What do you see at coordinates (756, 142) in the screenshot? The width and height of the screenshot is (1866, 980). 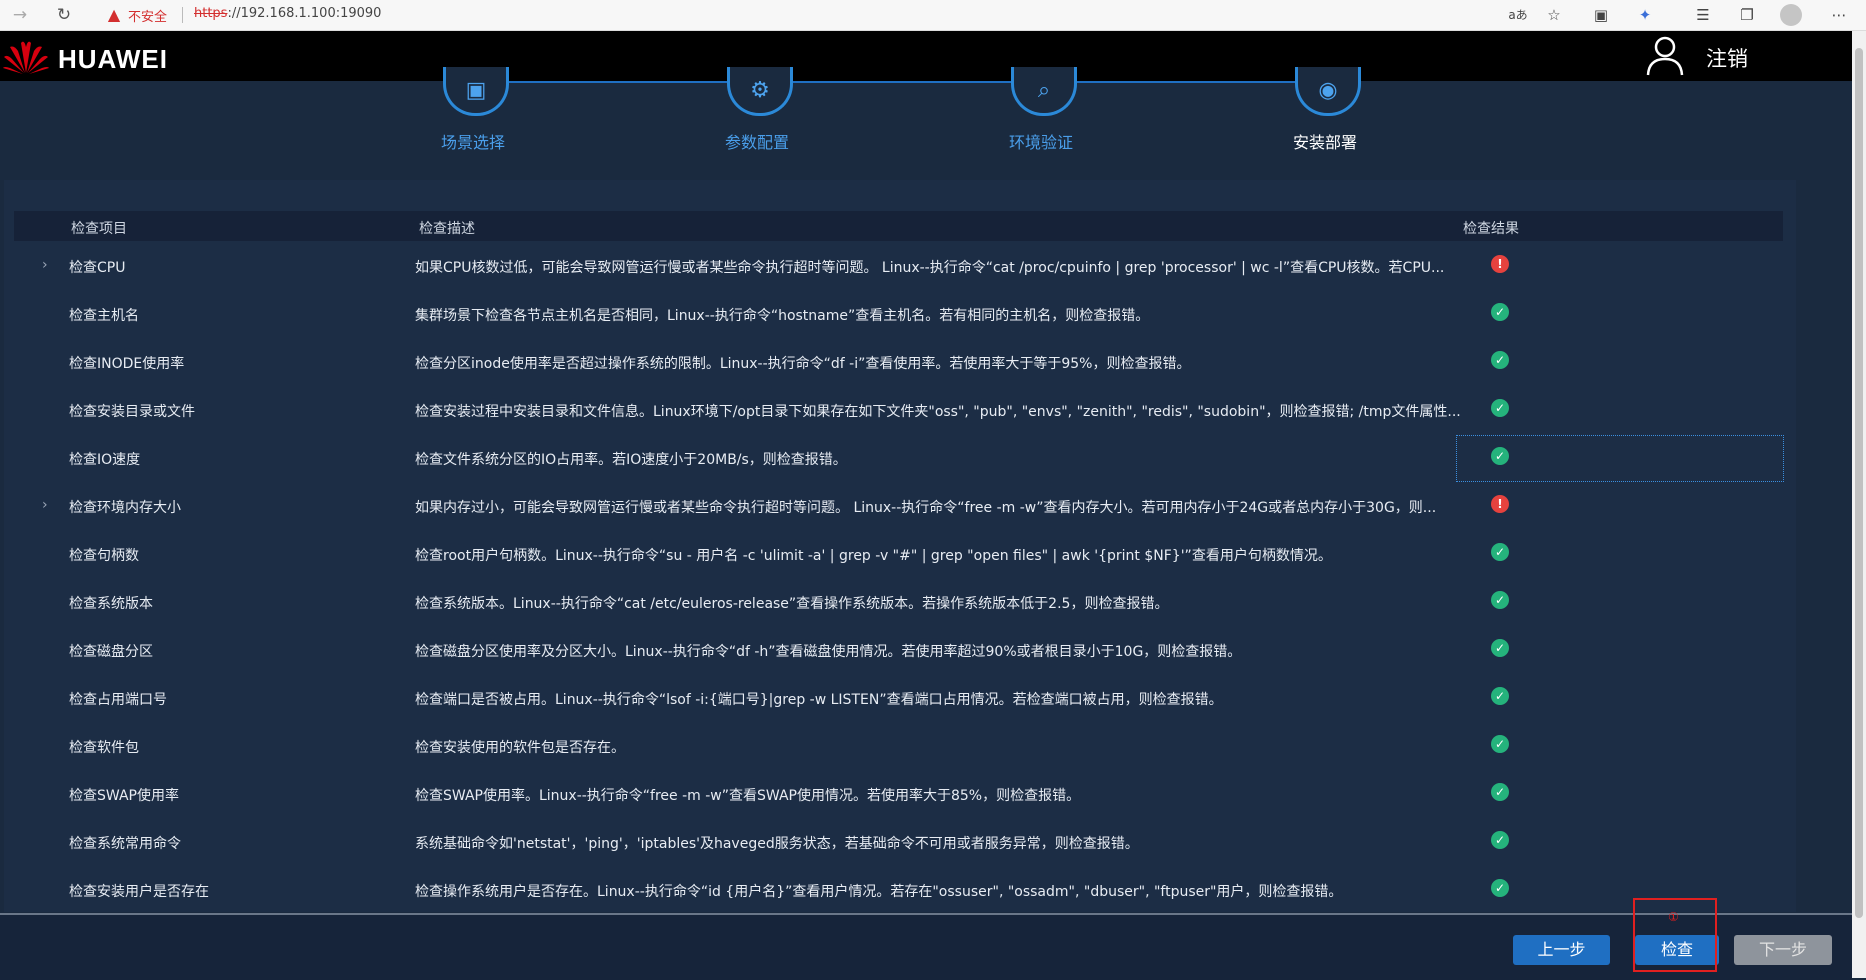 I see `step-label: 参数配置` at bounding box center [756, 142].